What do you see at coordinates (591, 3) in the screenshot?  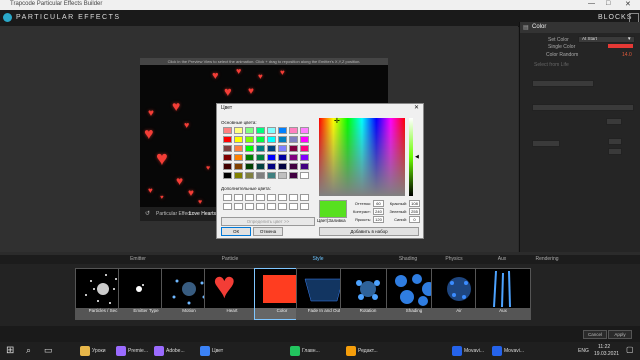 I see `minimize-button: —` at bounding box center [591, 3].